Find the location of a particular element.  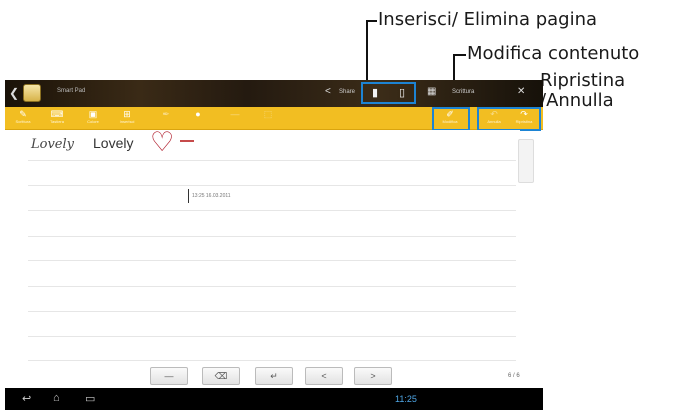

share-label: Share is located at coordinates (347, 92).